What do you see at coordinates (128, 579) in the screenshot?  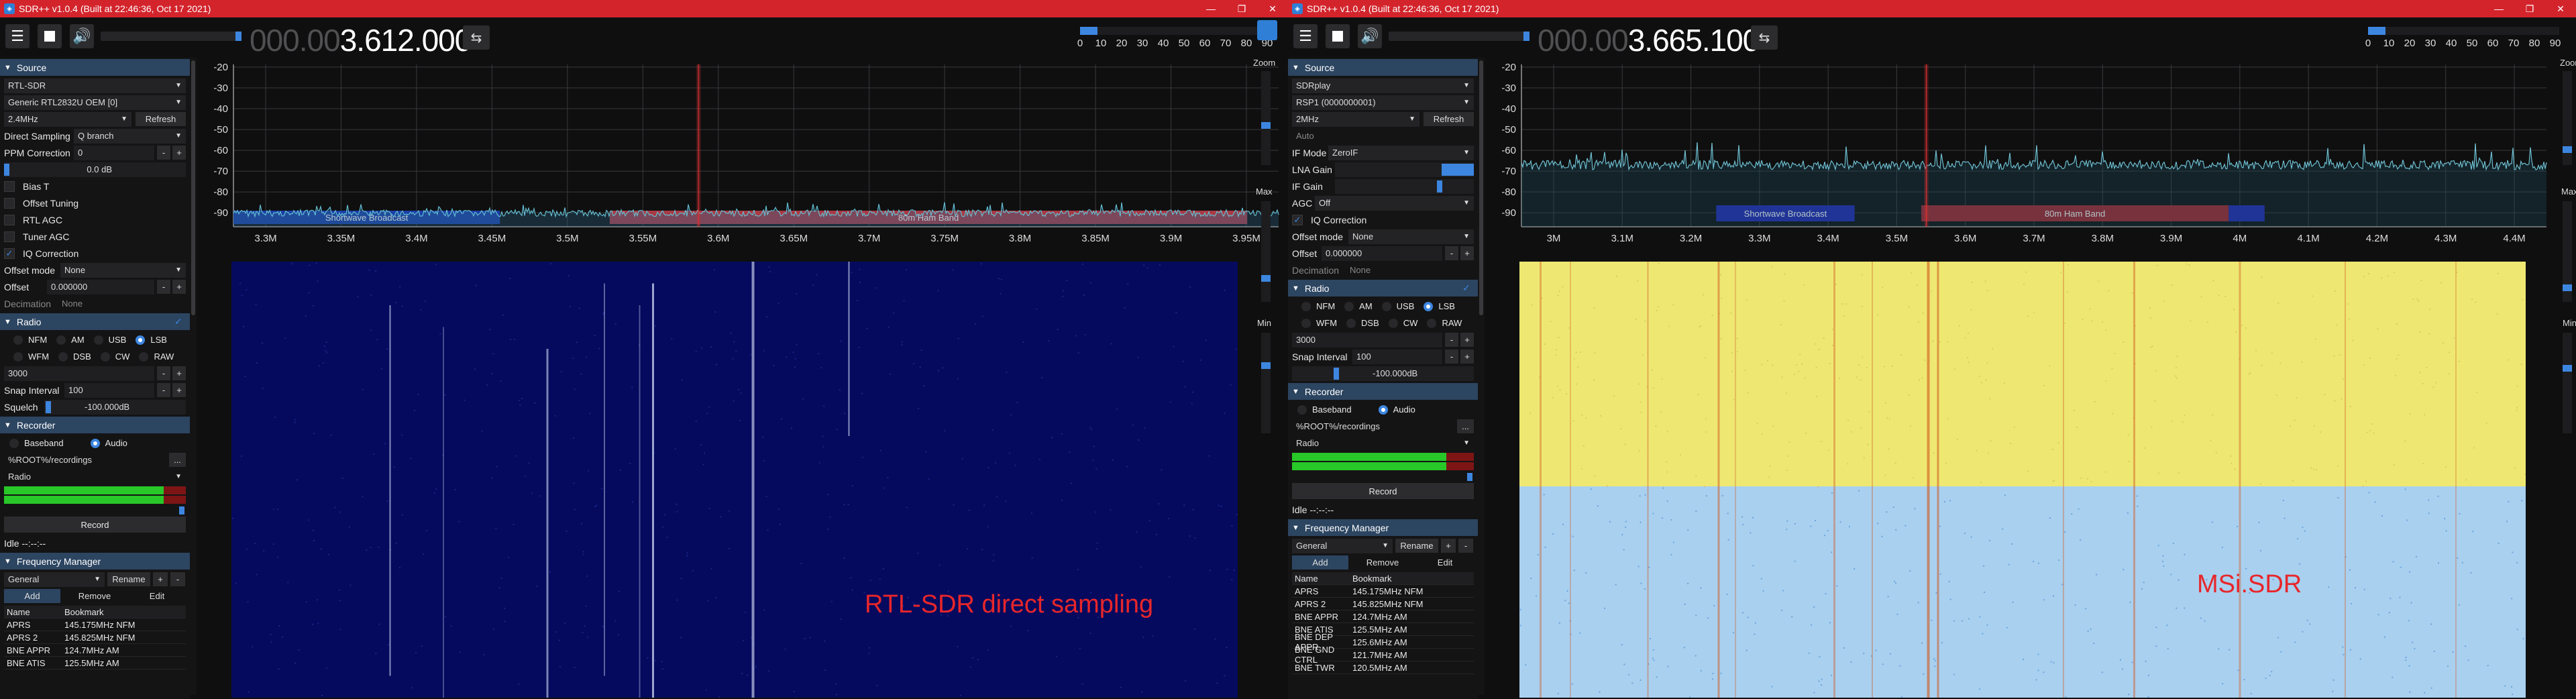 I see `rename-button: Rename` at bounding box center [128, 579].